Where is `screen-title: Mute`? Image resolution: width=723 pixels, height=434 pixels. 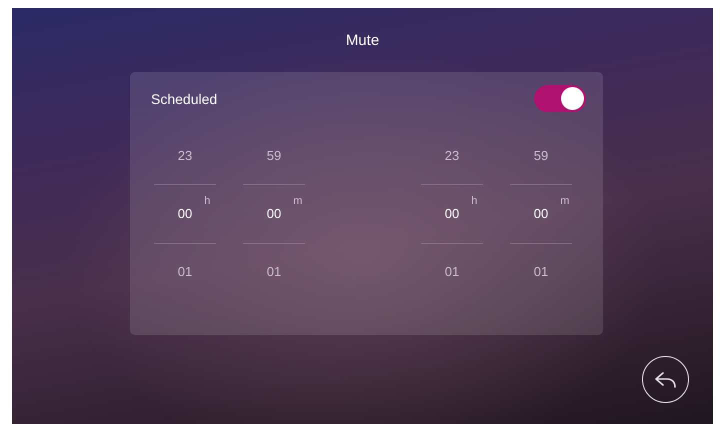
screen-title: Mute is located at coordinates (363, 40).